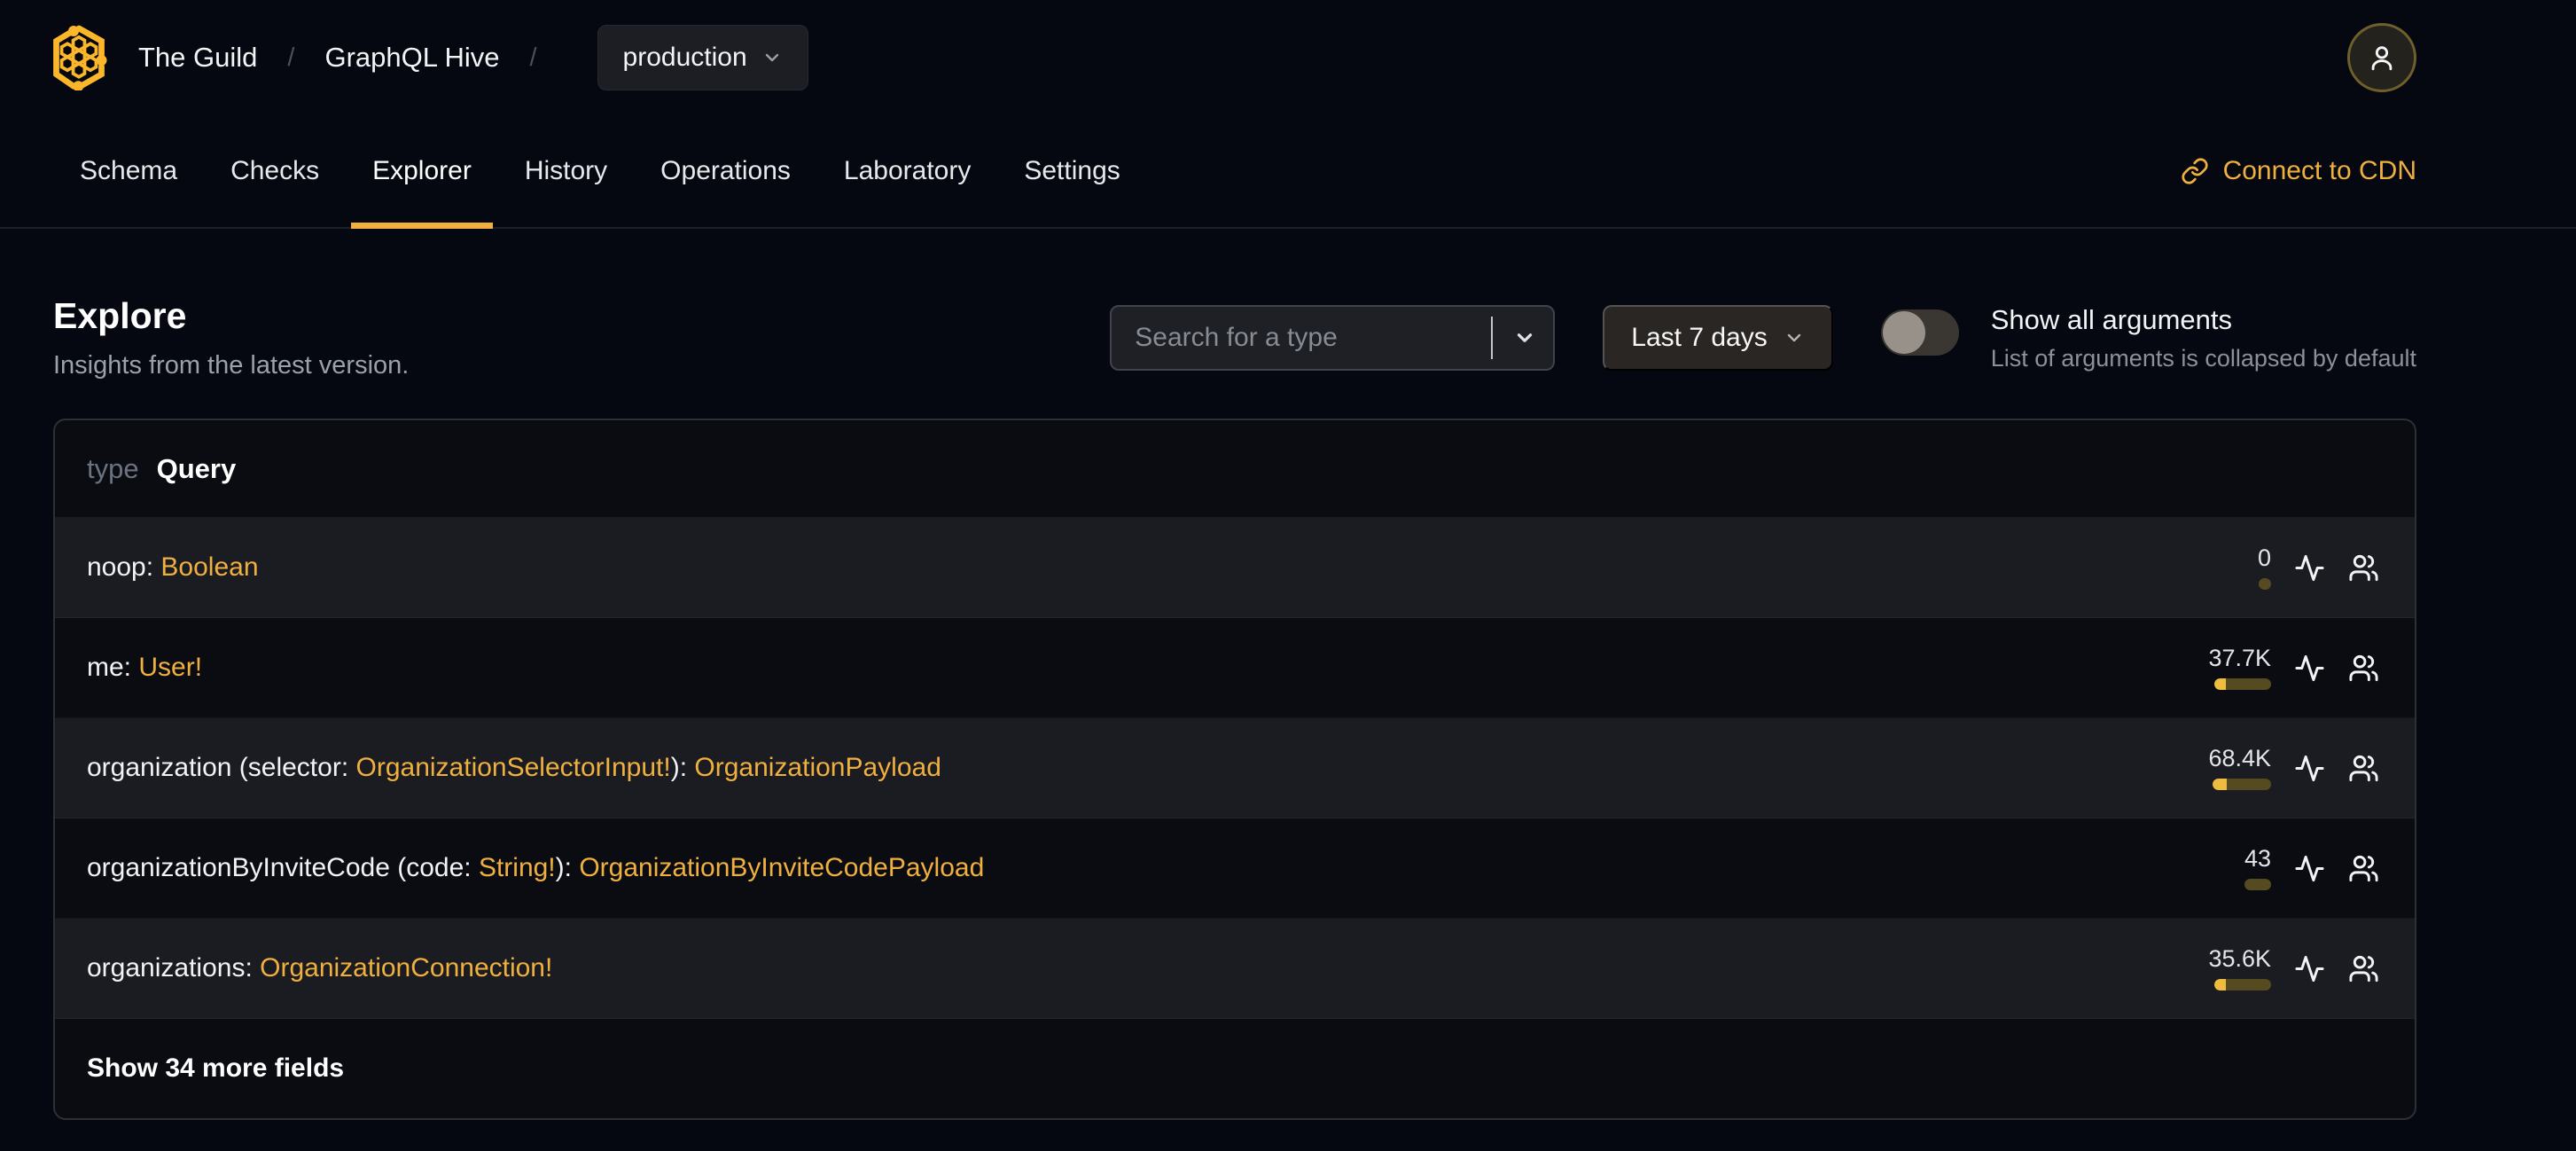  Describe the element at coordinates (113, 667) in the screenshot. I see `field-name: me:` at that location.